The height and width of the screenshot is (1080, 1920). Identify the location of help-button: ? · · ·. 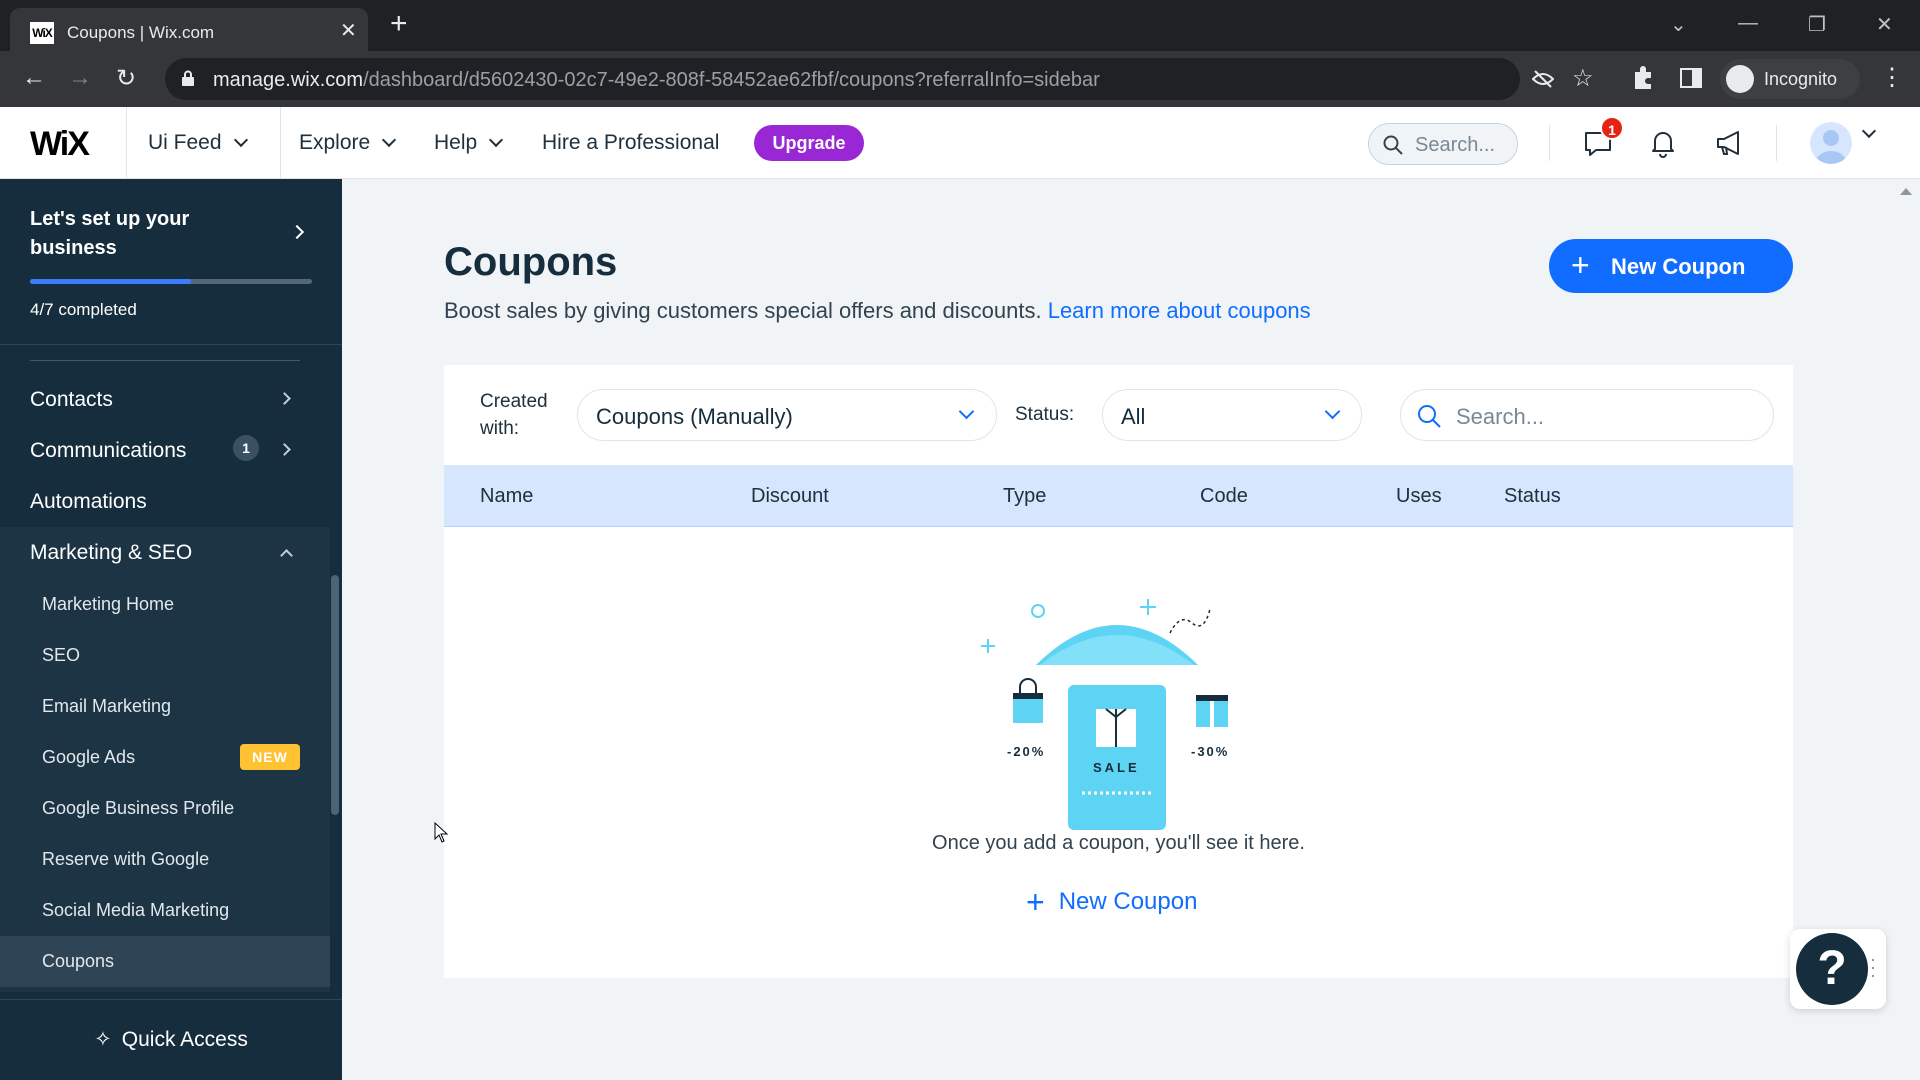
(1838, 969).